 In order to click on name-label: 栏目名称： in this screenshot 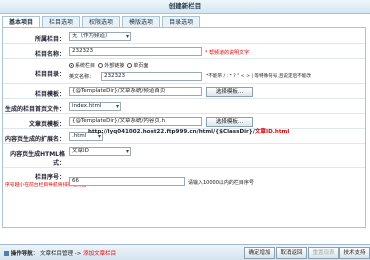, I will do `click(49, 54)`.